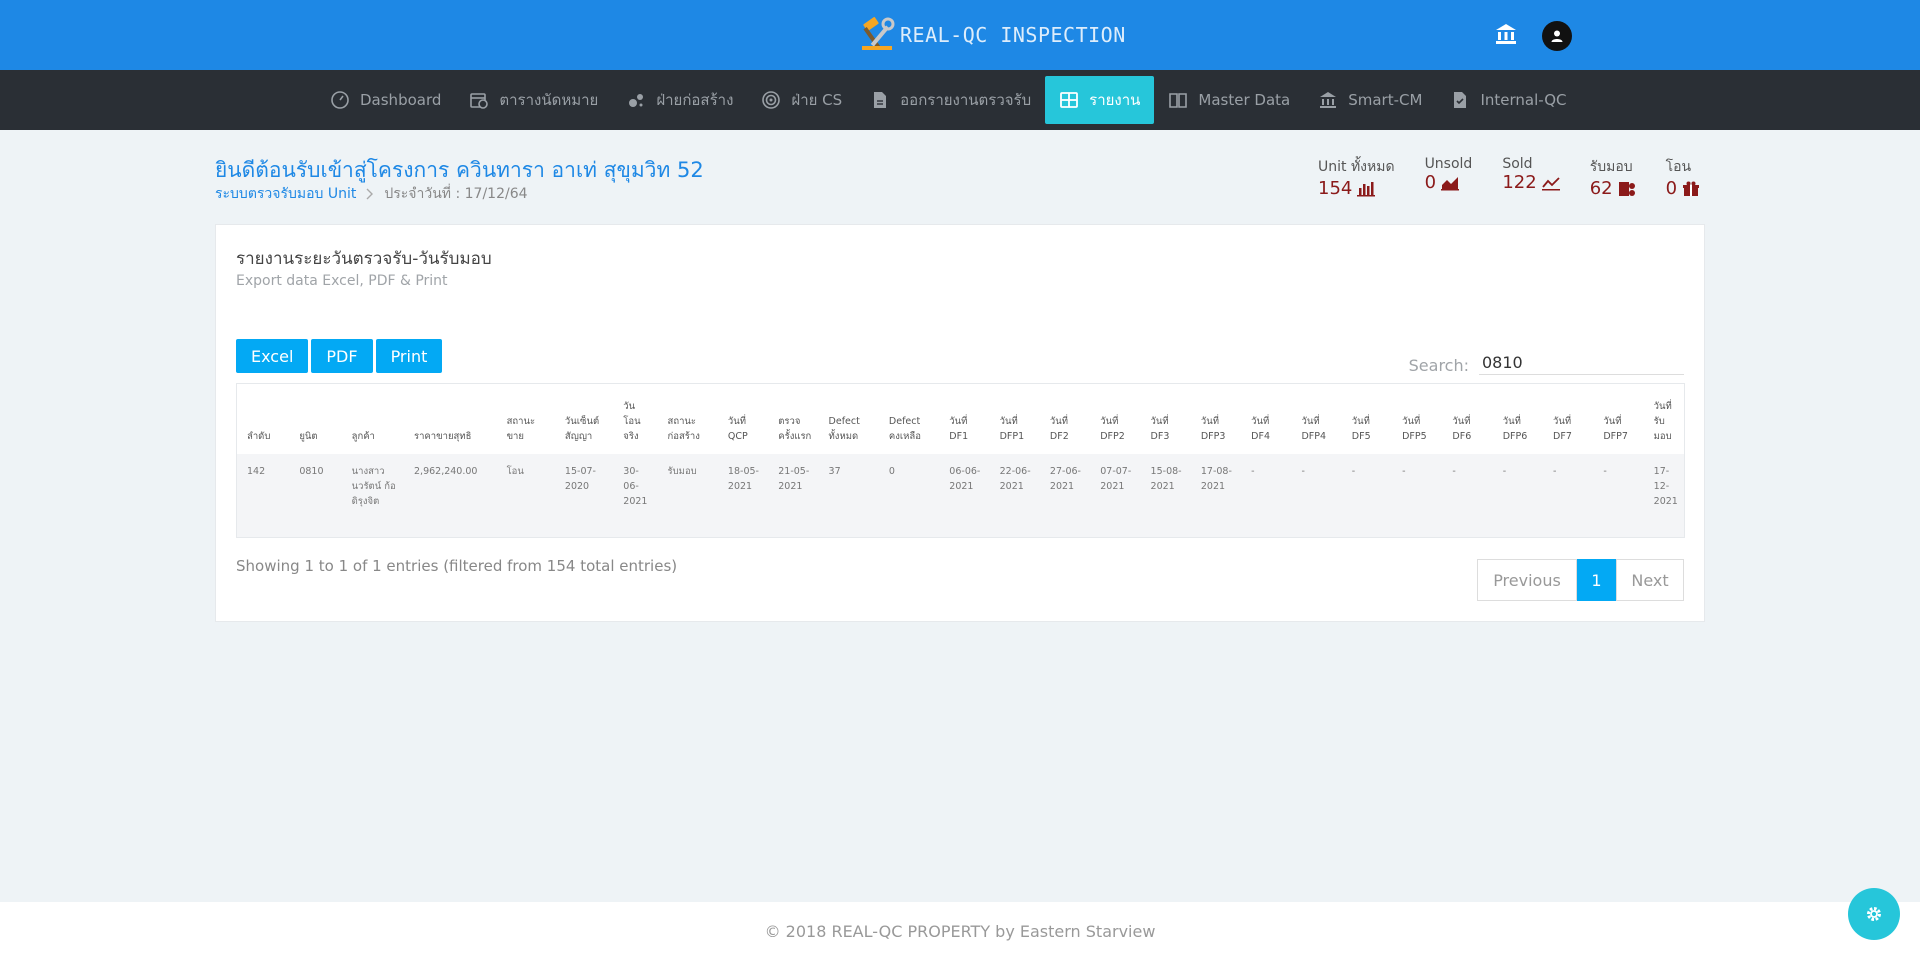 The height and width of the screenshot is (960, 1920). Describe the element at coordinates (1335, 188) in the screenshot. I see `stat-value: 154` at that location.